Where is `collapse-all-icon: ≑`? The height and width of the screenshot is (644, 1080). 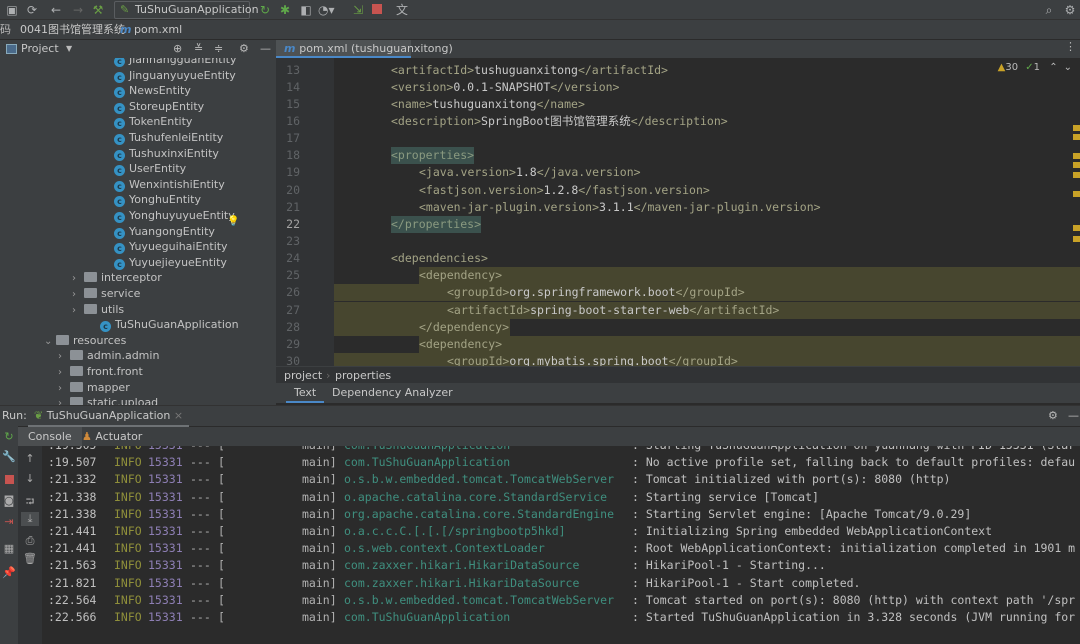 collapse-all-icon: ≑ is located at coordinates (218, 49).